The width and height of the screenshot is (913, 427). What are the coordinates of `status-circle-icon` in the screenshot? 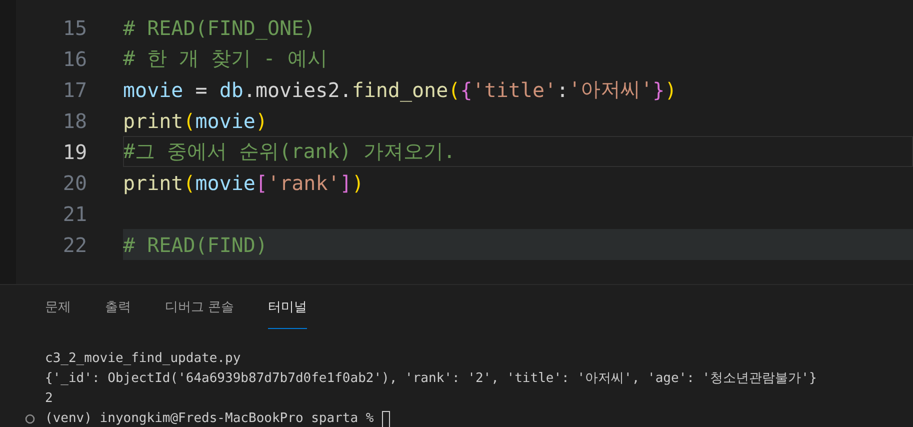 It's located at (30, 419).